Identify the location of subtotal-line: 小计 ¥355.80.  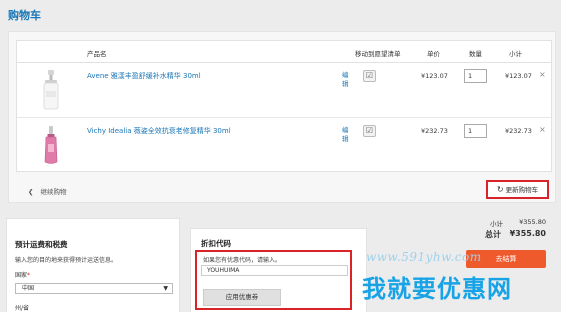
(503, 223).